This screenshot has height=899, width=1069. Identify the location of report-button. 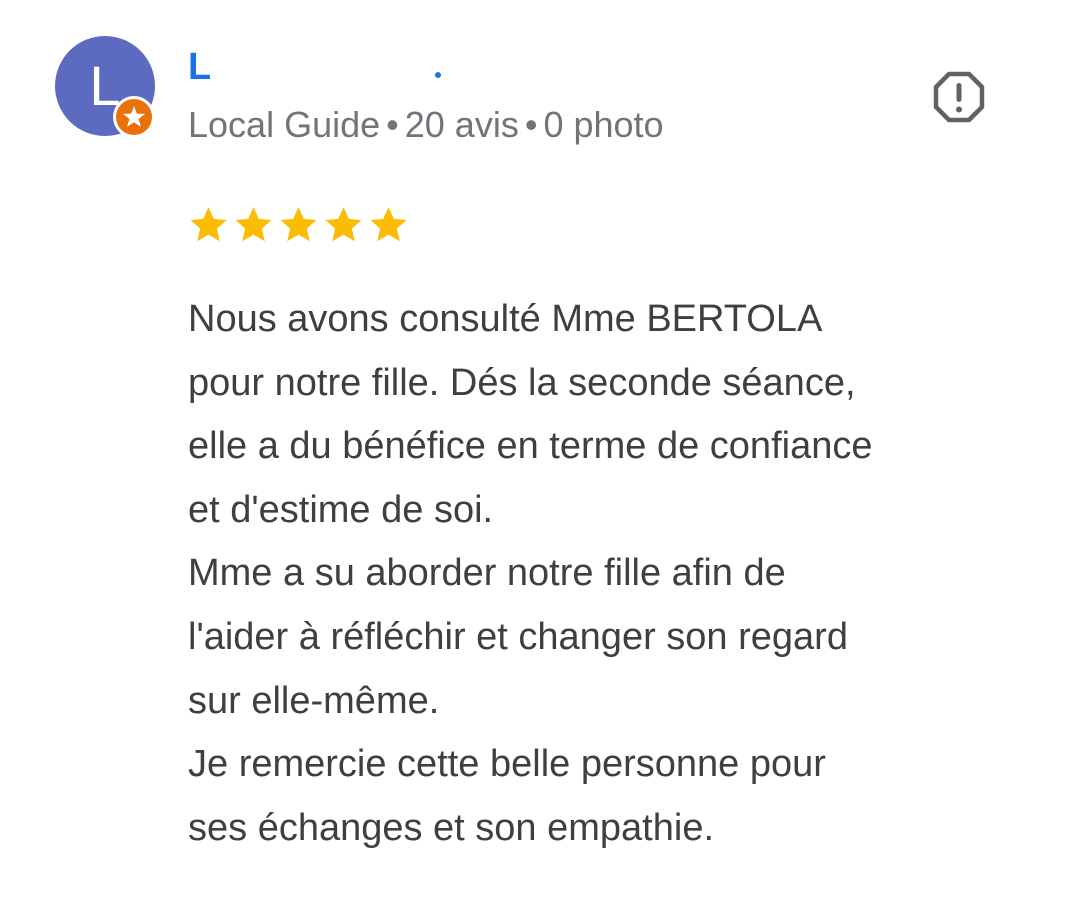
(959, 97).